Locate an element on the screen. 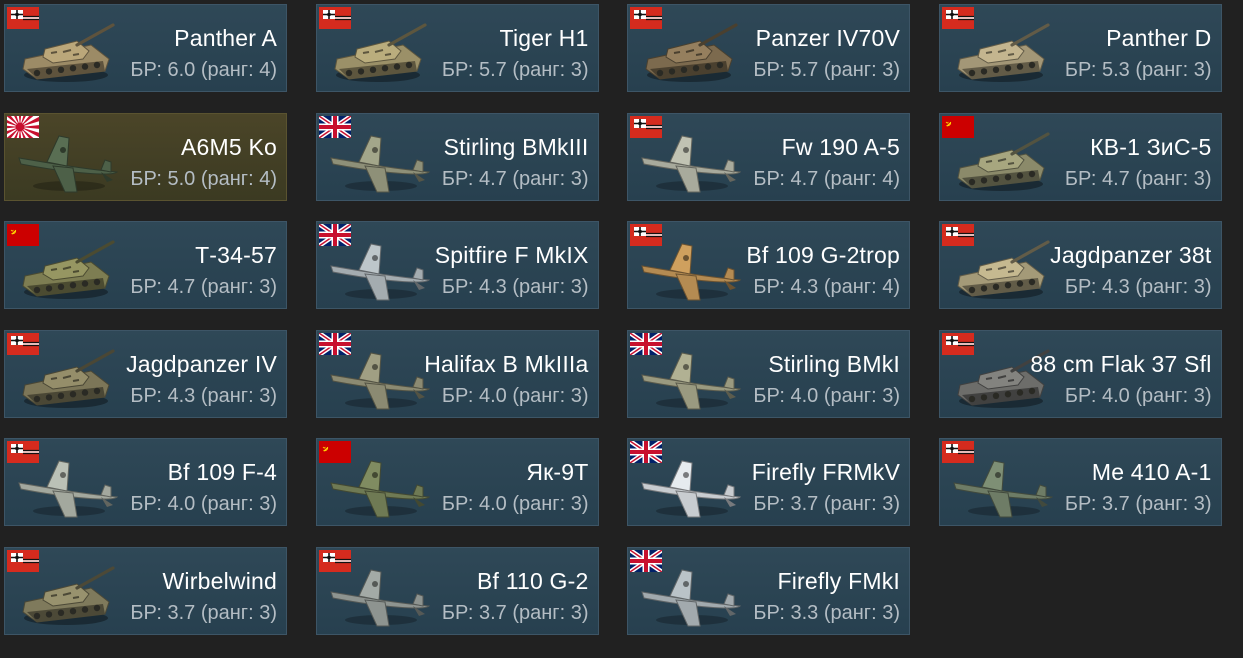 The width and height of the screenshot is (1243, 658). battle-rating: БР: 4.3 (ранг: 4) is located at coordinates (826, 287).